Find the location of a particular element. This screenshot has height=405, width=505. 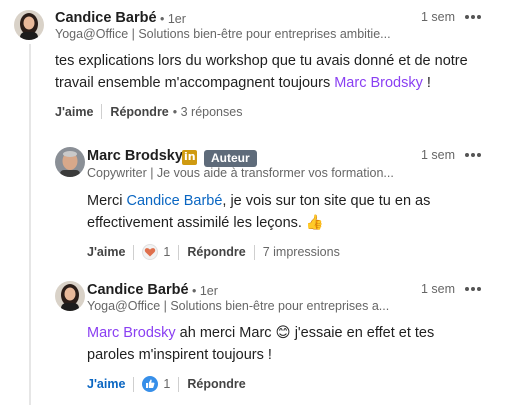

mention-link: Candice Barbé is located at coordinates (174, 201).